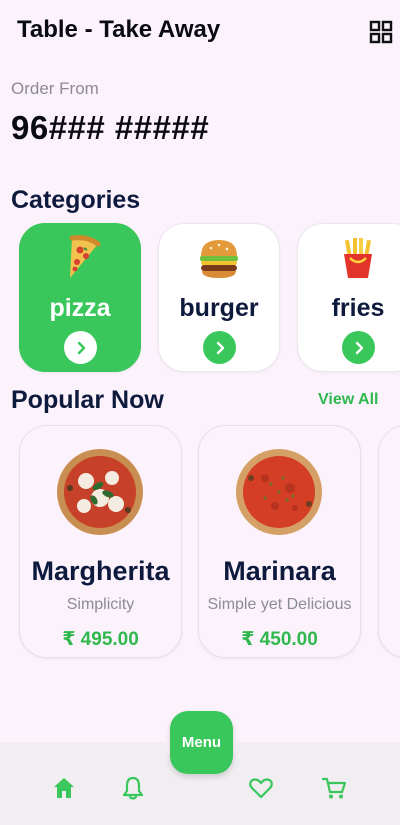 The image size is (400, 825). What do you see at coordinates (55, 88) in the screenshot?
I see `order-from-label: Order From` at bounding box center [55, 88].